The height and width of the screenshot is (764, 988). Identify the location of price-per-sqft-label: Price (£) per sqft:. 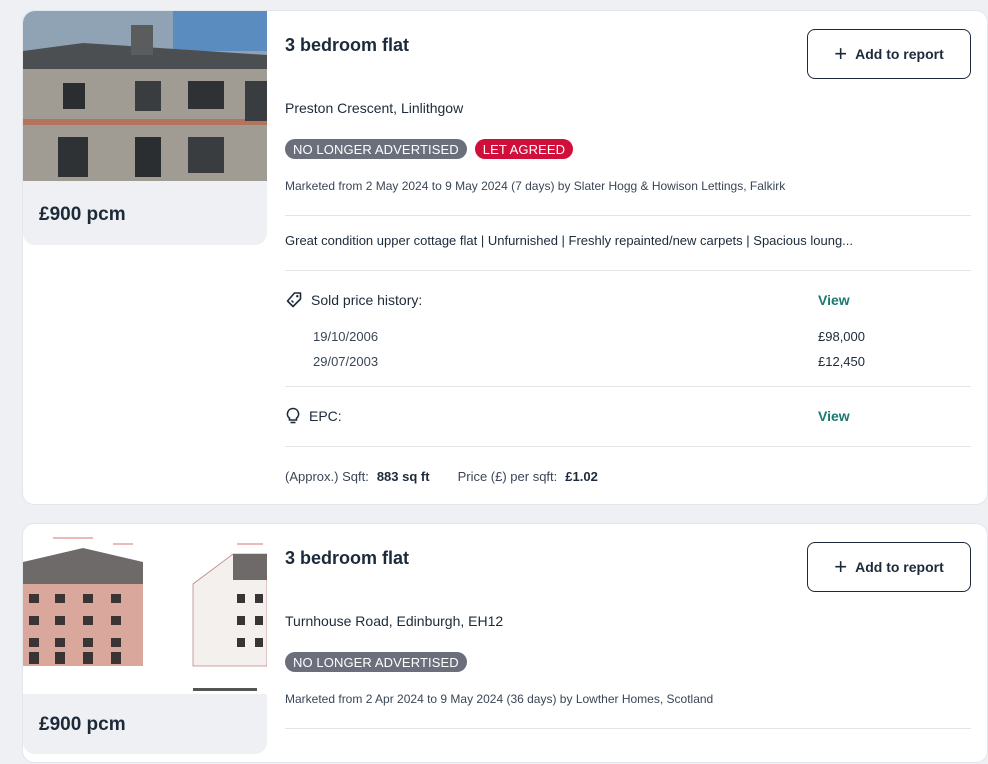
(507, 476).